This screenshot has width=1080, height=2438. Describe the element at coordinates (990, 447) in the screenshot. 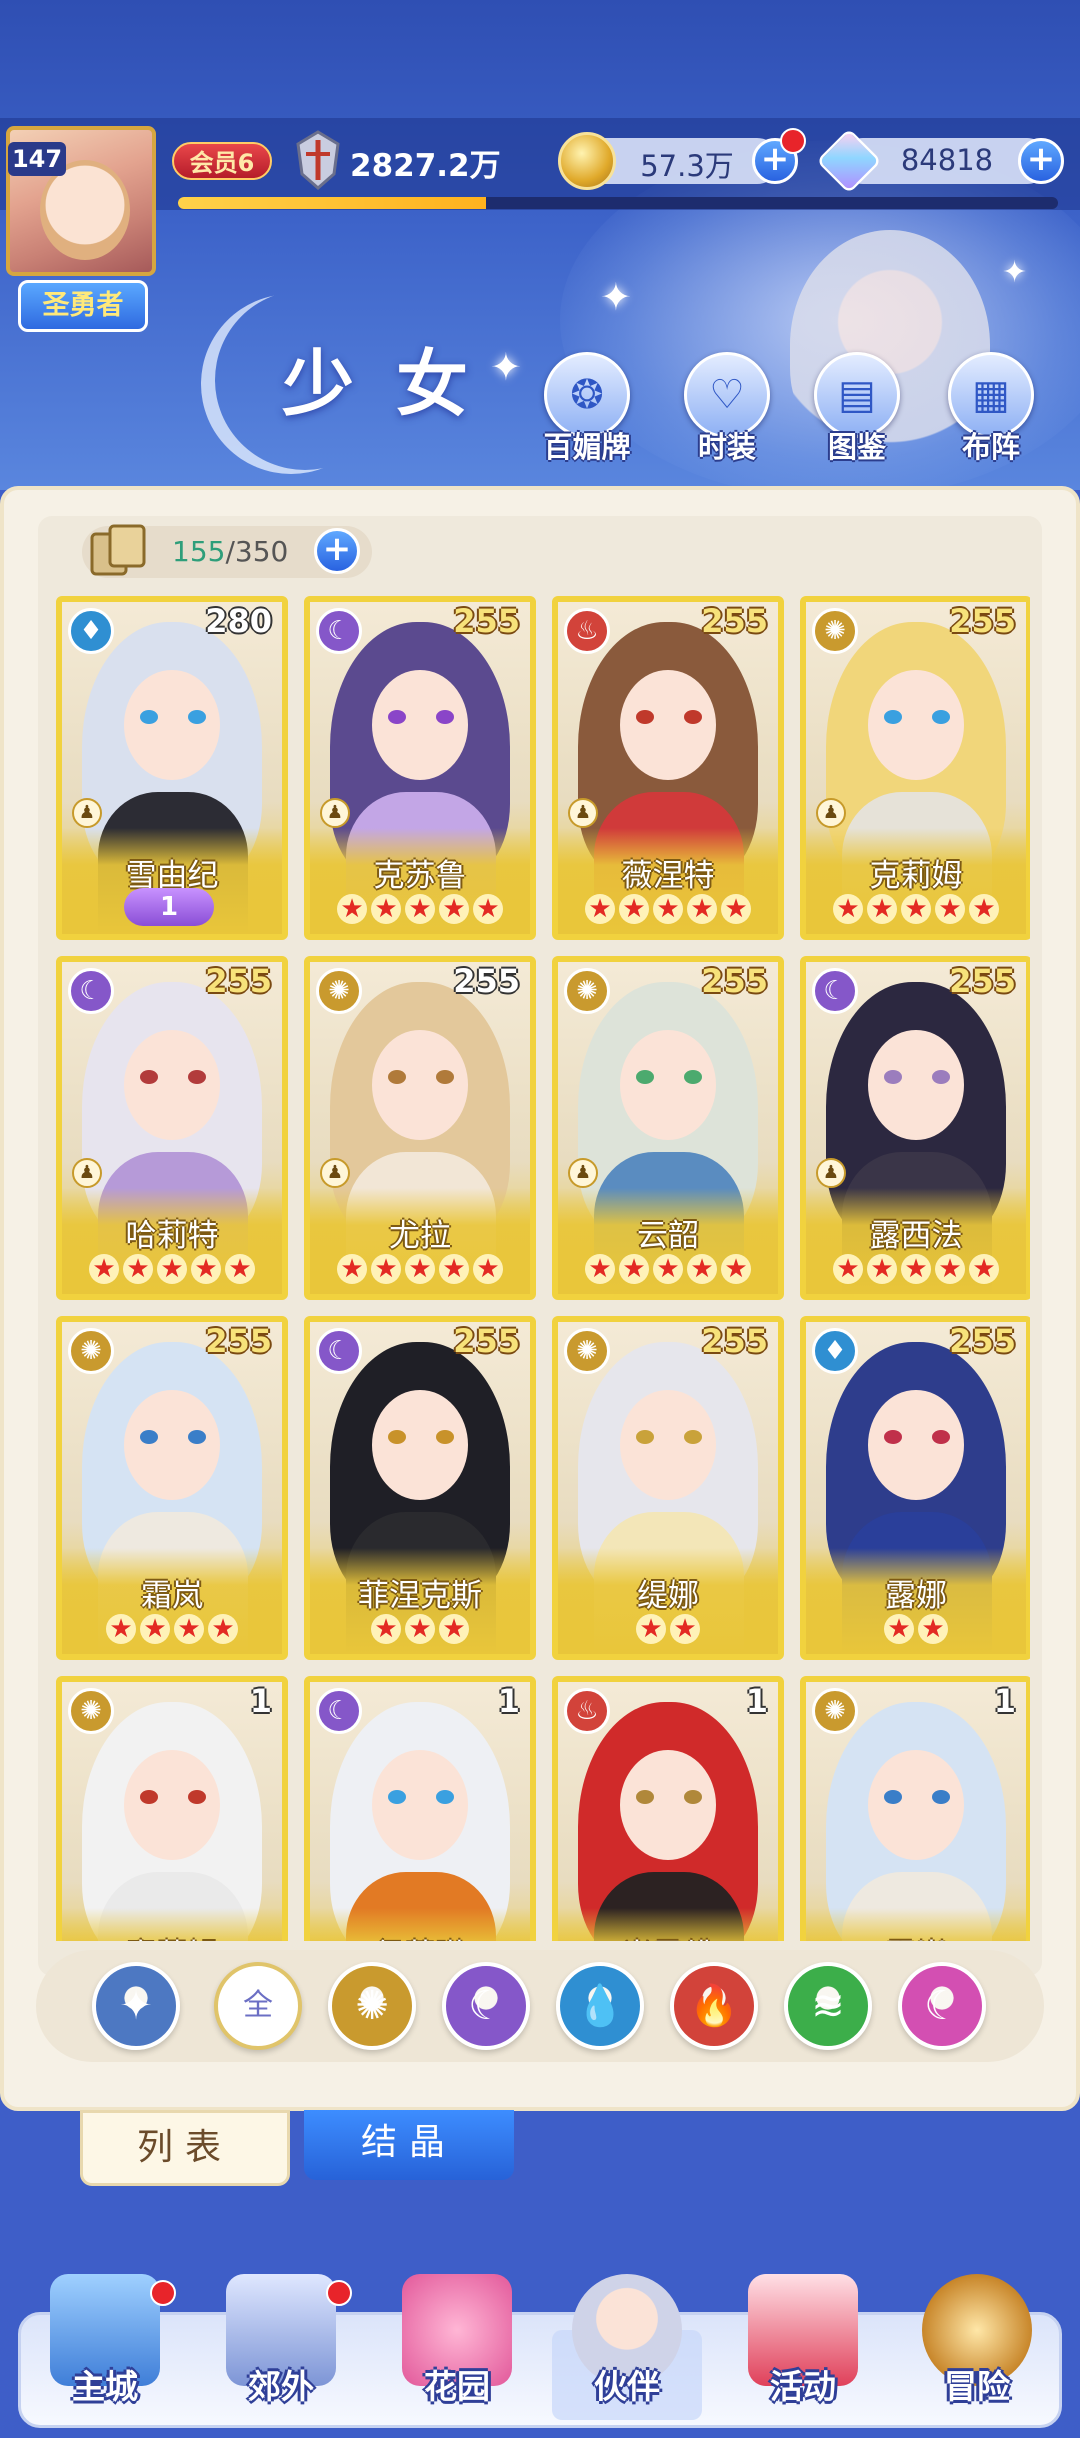

I see `header-button-label: 布阵` at that location.